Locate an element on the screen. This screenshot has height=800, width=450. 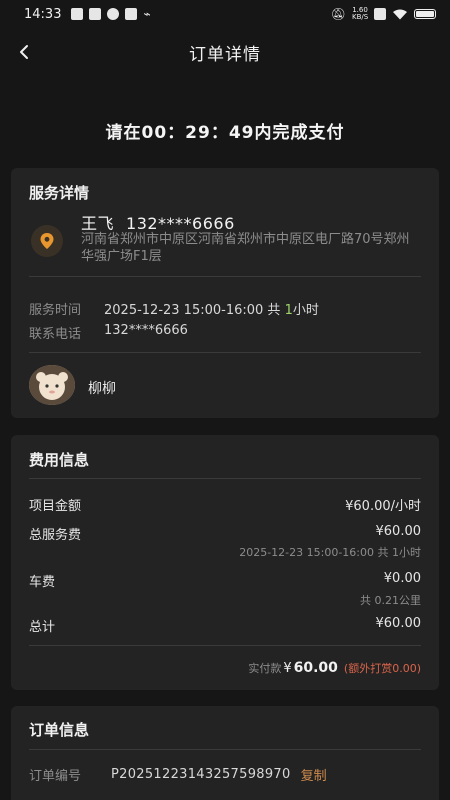
contact-phone-row: 联系电话 132****6666 is located at coordinates (108, 332).